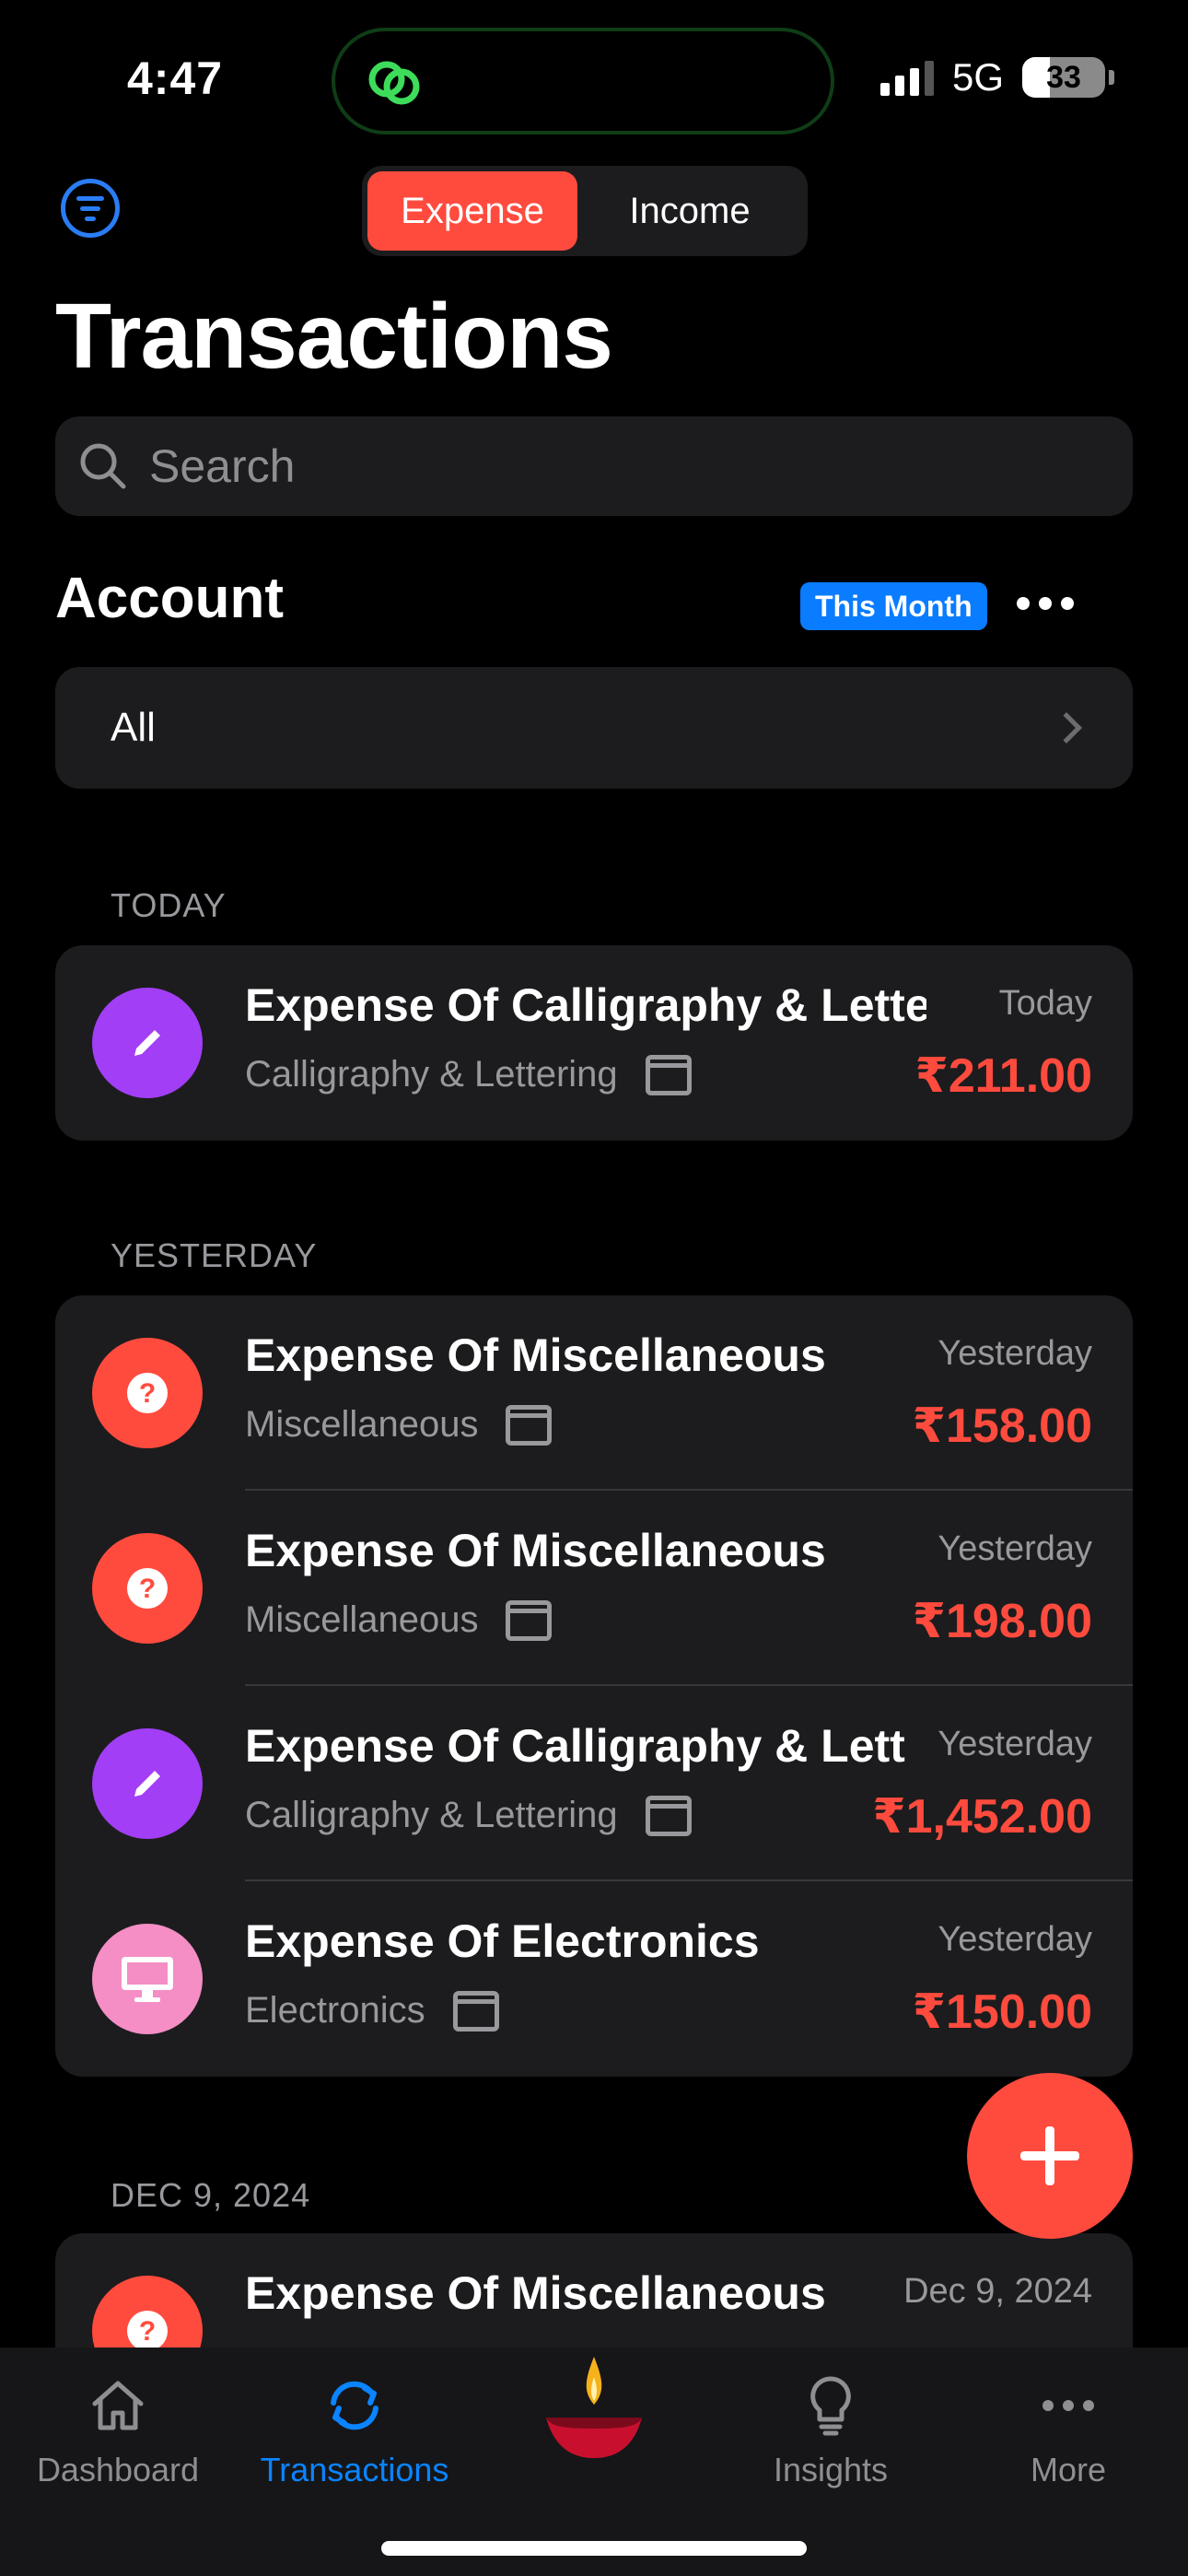  What do you see at coordinates (1045, 1004) in the screenshot?
I see `transaction-date: Today` at bounding box center [1045, 1004].